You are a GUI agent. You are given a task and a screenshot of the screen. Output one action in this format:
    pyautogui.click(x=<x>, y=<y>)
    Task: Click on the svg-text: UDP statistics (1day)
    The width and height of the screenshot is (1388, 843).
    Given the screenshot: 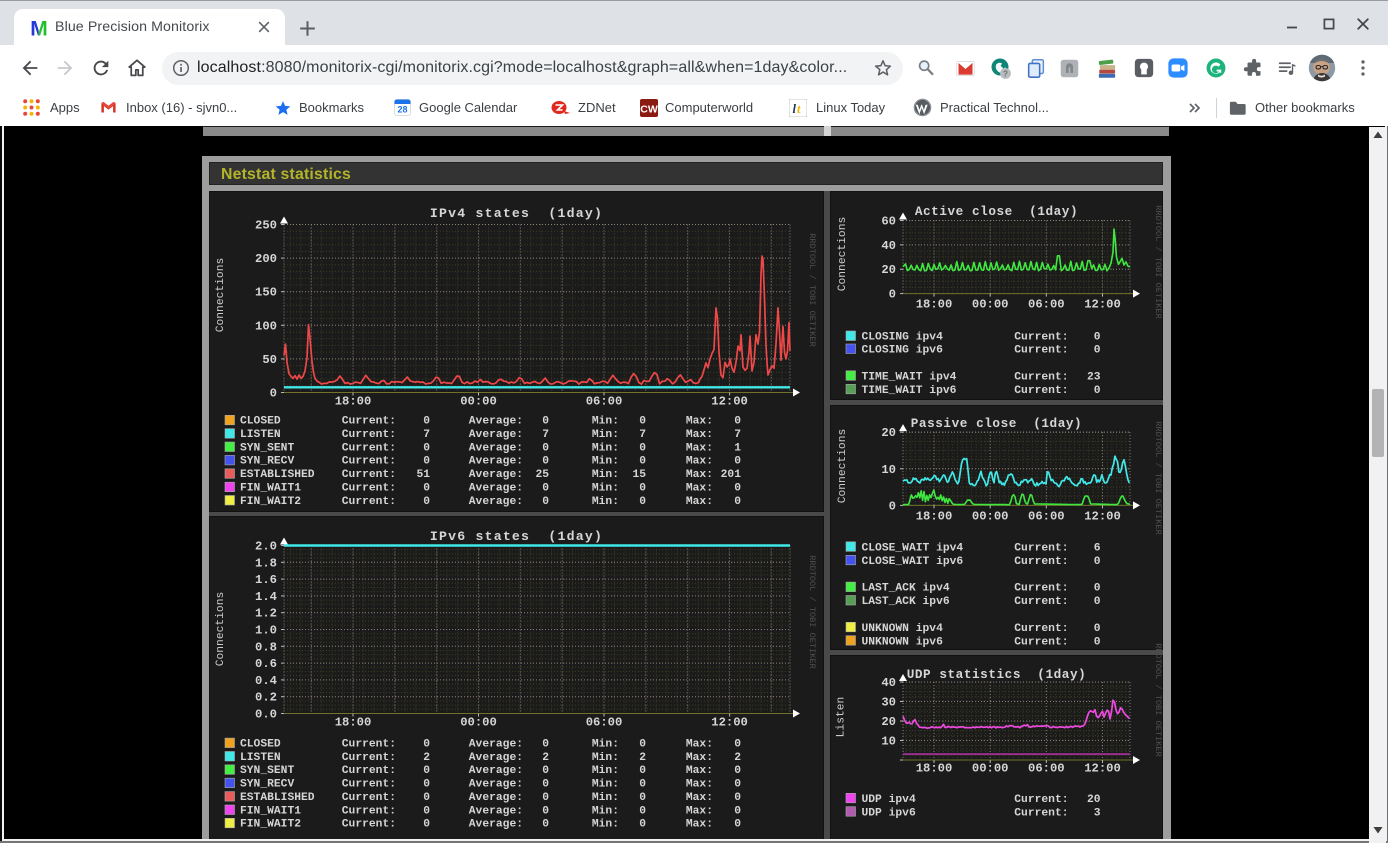 What is the action you would take?
    pyautogui.click(x=997, y=674)
    